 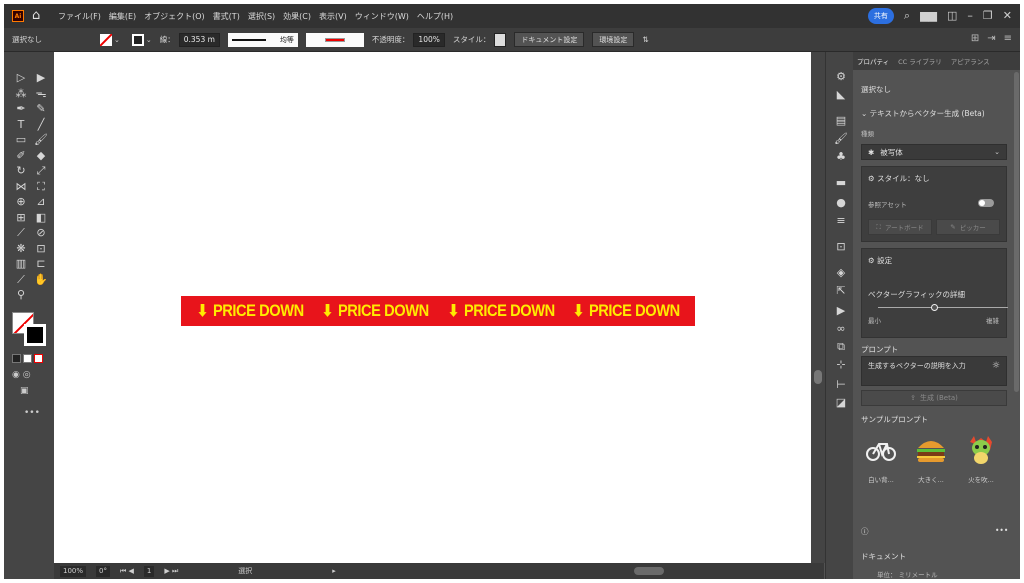 What do you see at coordinates (16, 358) in the screenshot?
I see `color-mode-icon` at bounding box center [16, 358].